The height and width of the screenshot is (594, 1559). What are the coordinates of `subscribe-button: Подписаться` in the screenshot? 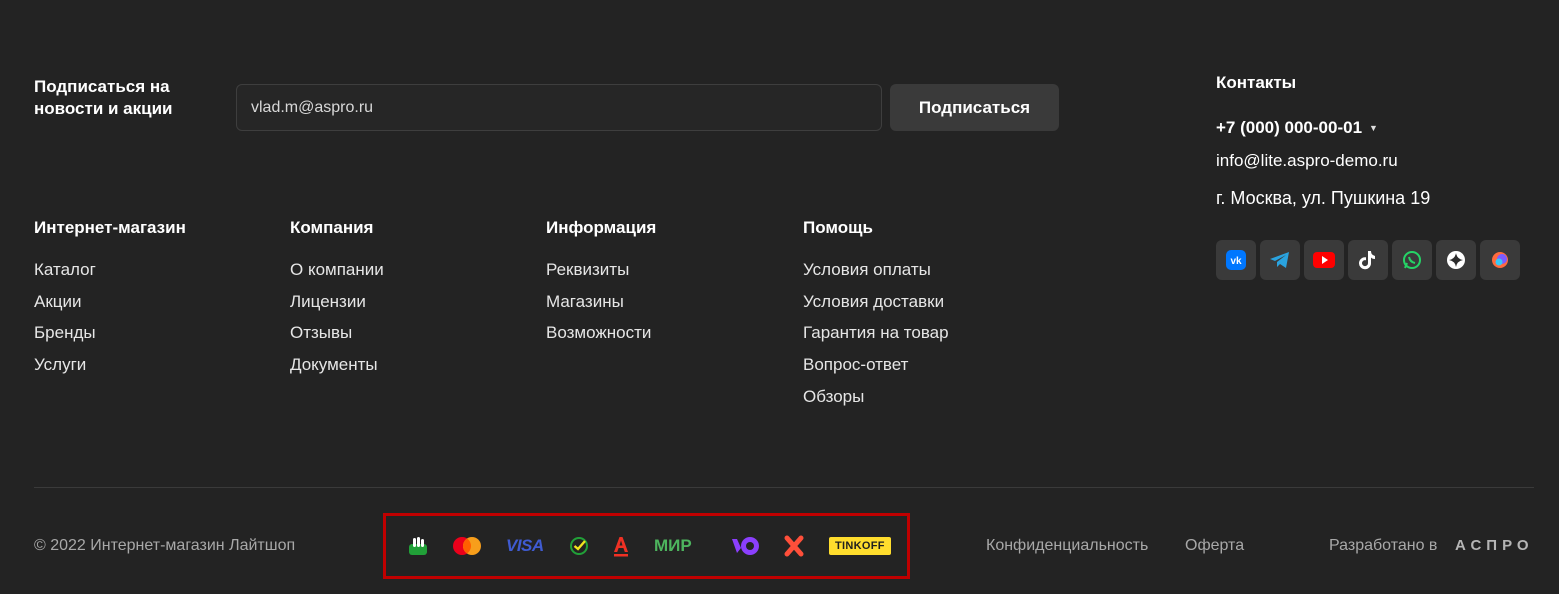 It's located at (974, 107).